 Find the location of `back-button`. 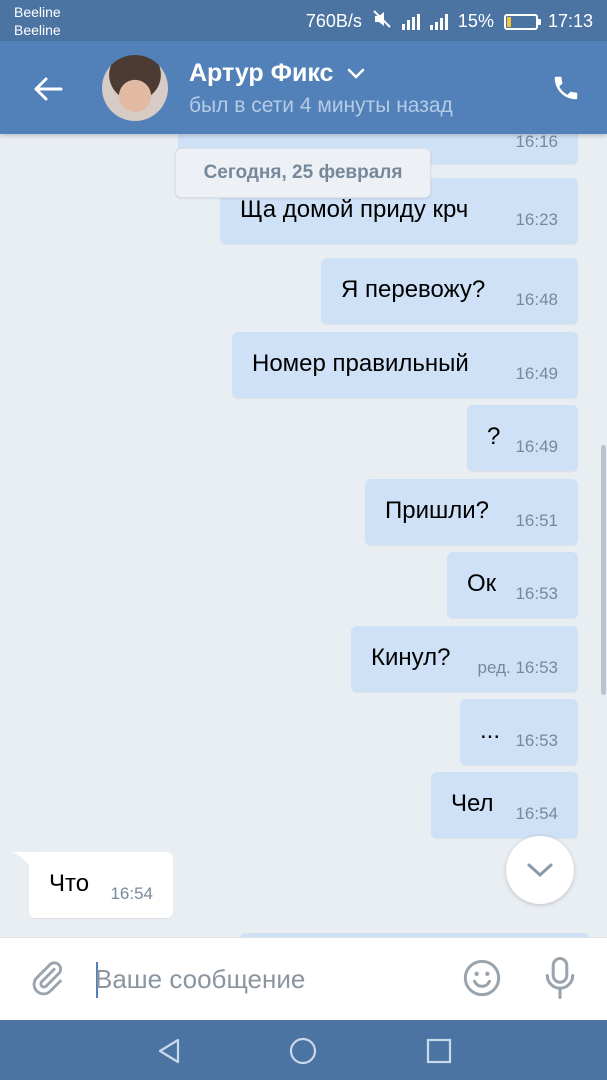

back-button is located at coordinates (48, 89).